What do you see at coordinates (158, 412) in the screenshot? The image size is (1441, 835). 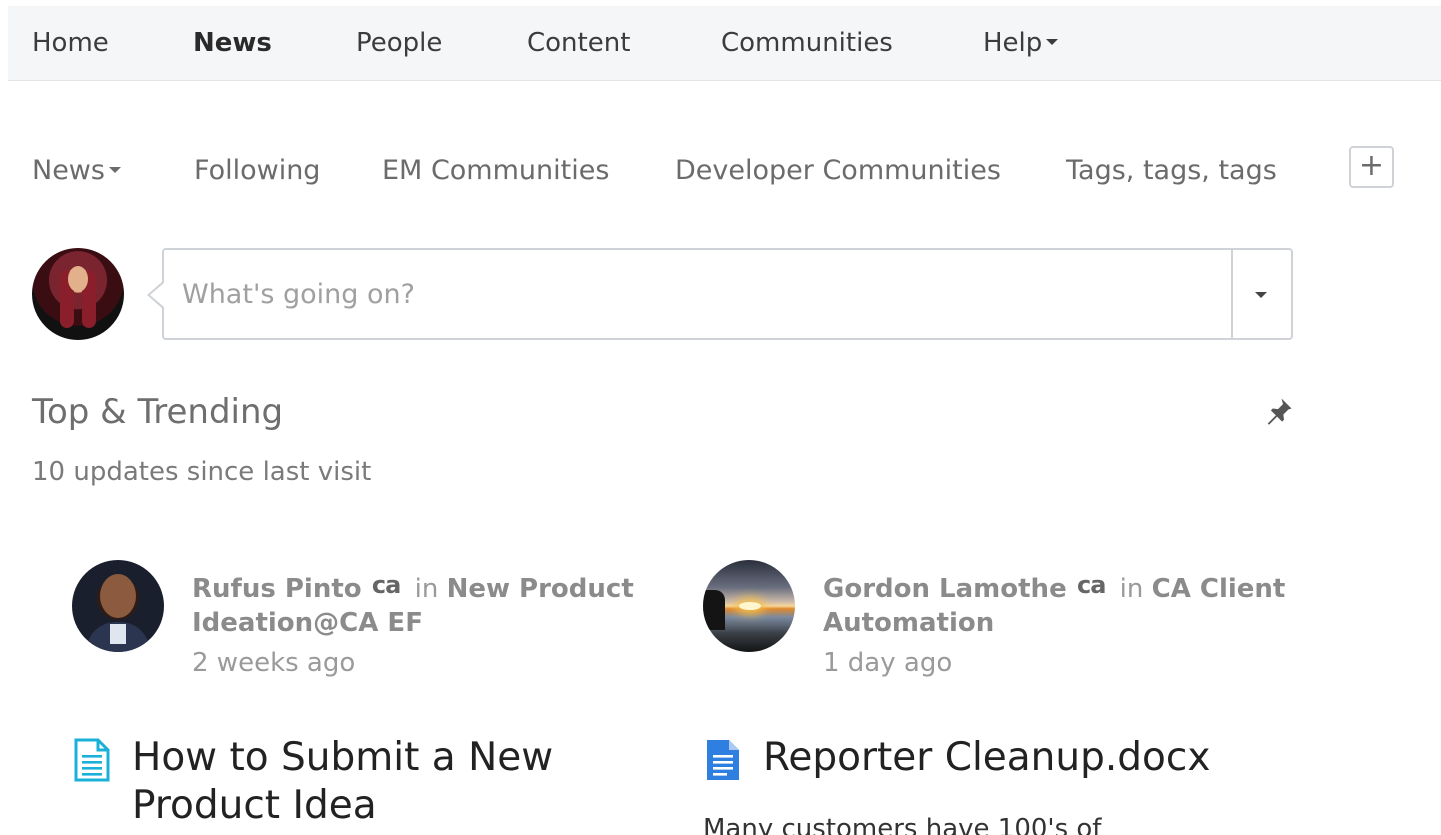 I see `section-title: Top & Trending` at bounding box center [158, 412].